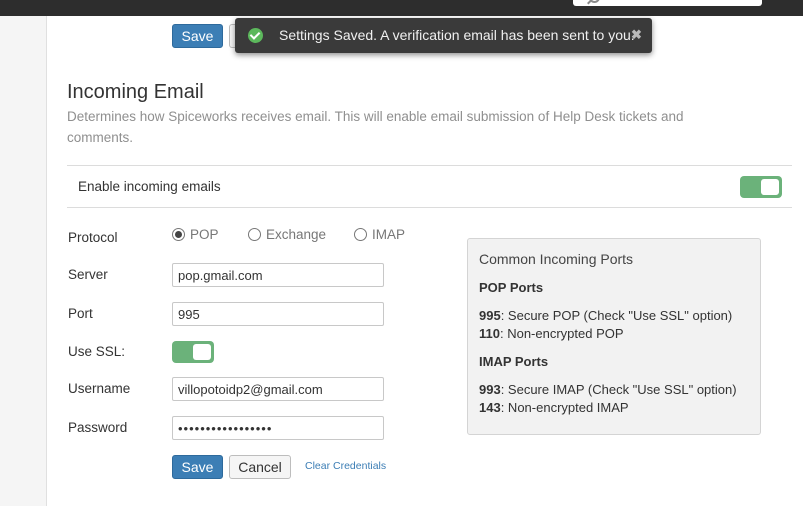 This screenshot has height=506, width=803. Describe the element at coordinates (594, 1) in the screenshot. I see `search-icon` at that location.